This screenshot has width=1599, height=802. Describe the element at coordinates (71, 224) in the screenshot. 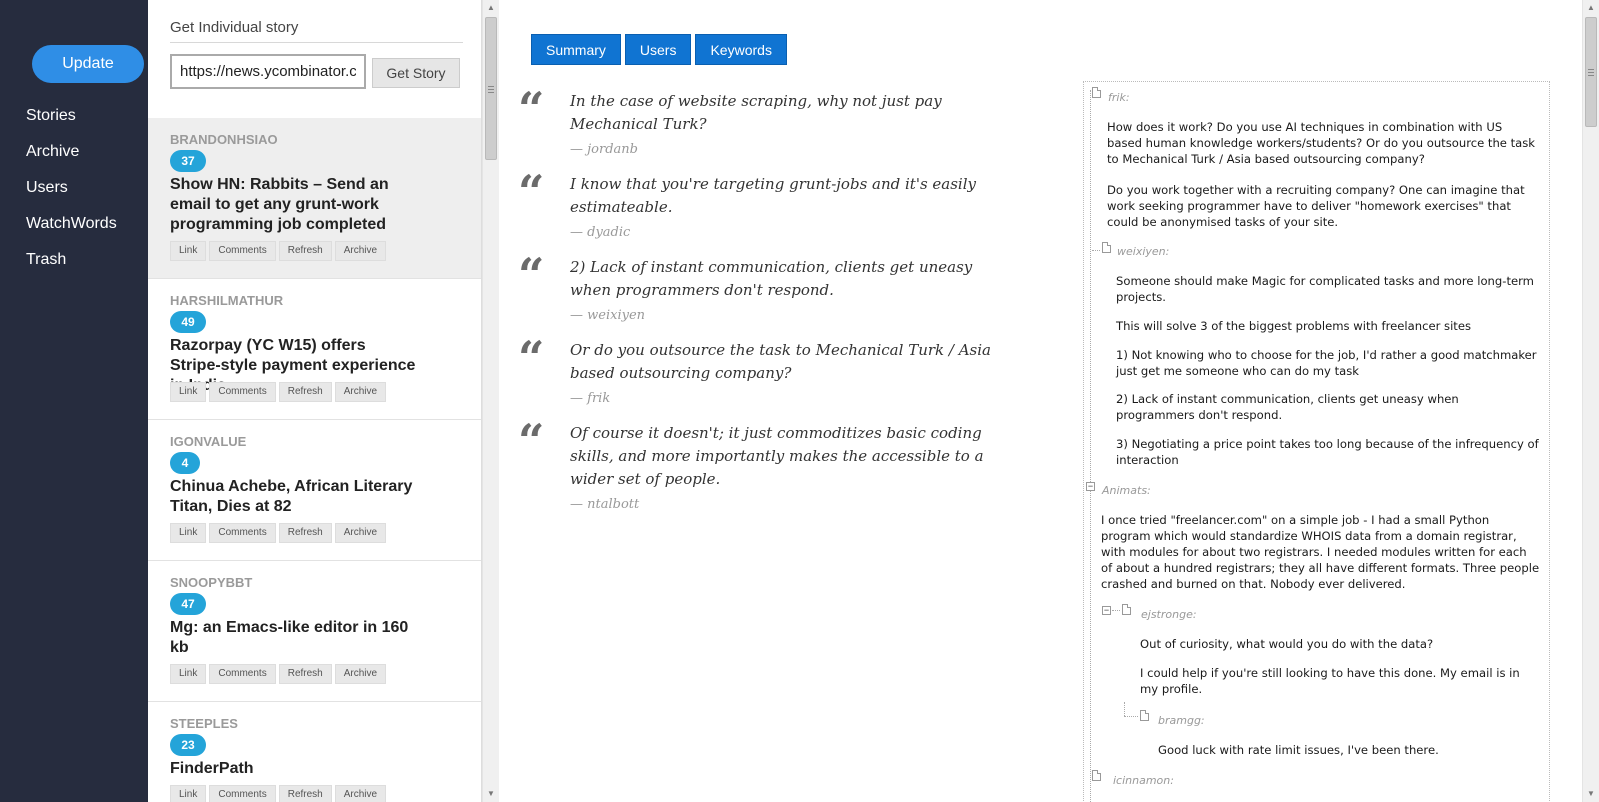

I see `nav-item-watchwords: WatchWords` at that location.